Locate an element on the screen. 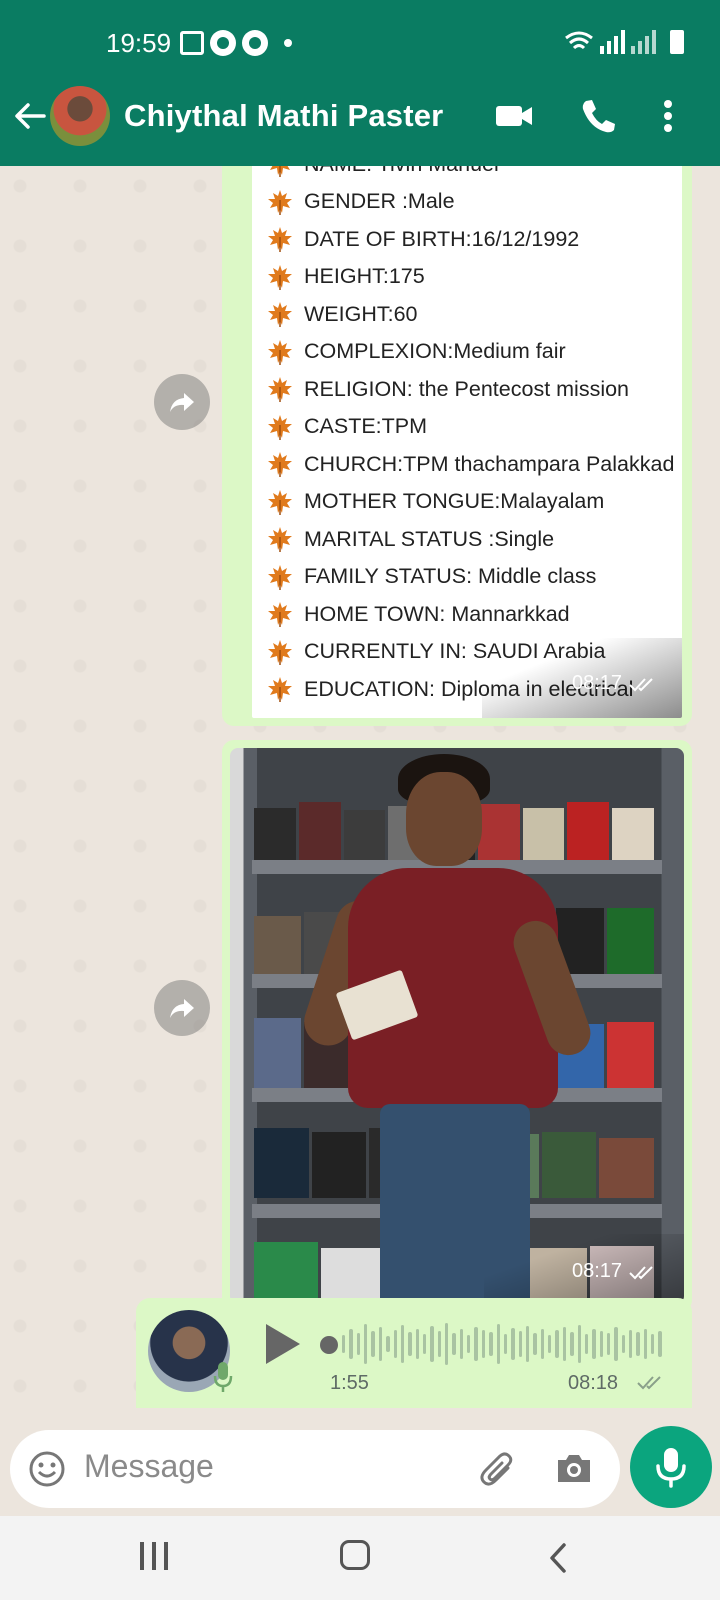 Image resolution: width=720 pixels, height=1600 pixels. status-notification-icons is located at coordinates (236, 43).